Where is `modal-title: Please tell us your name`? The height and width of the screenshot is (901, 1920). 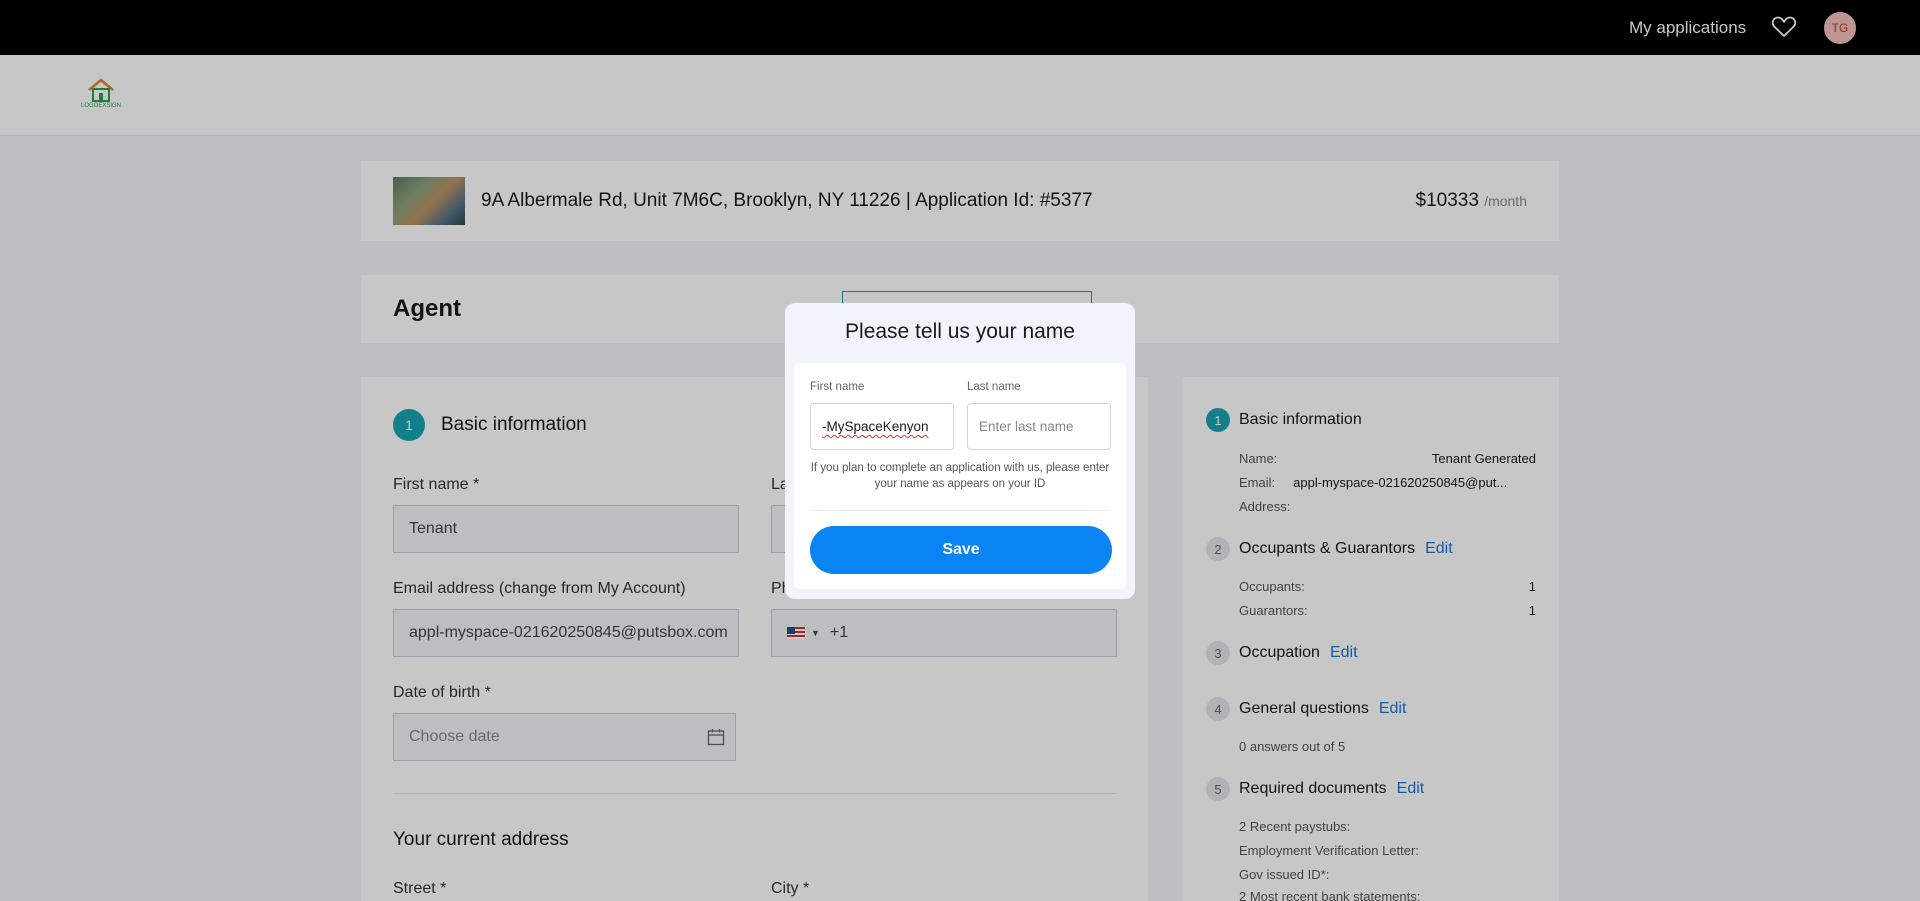 modal-title: Please tell us your name is located at coordinates (960, 331).